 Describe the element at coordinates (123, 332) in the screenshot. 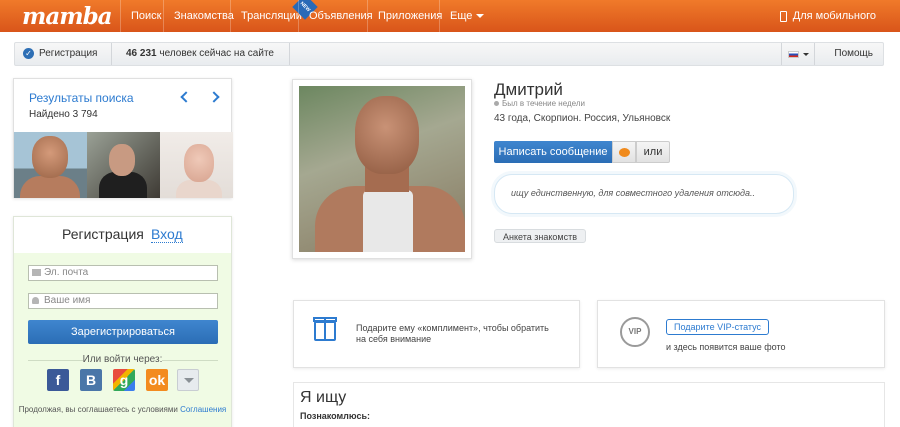

I see `register-button: Зарегистрироваться` at that location.